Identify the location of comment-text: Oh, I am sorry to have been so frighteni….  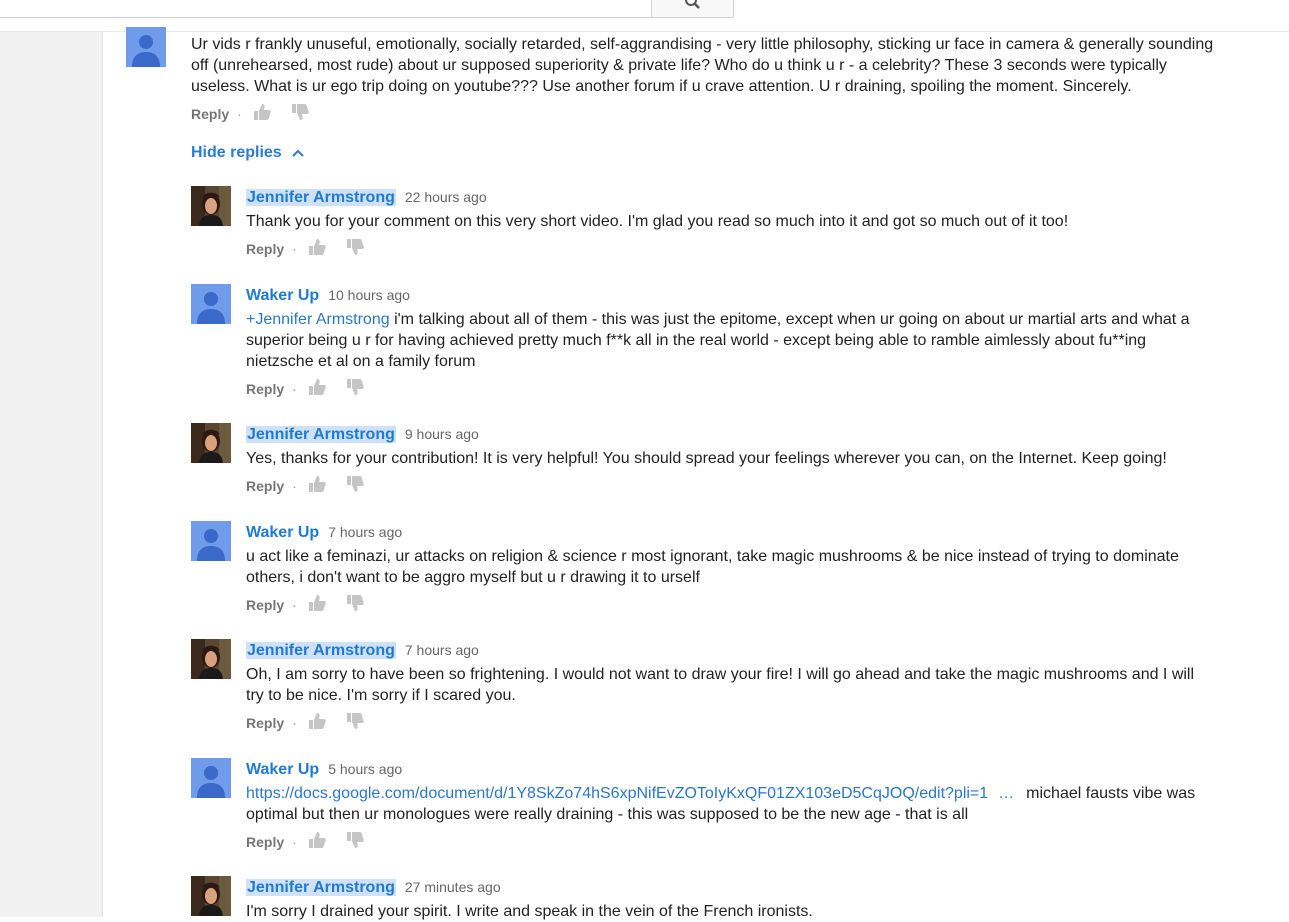
(720, 685).